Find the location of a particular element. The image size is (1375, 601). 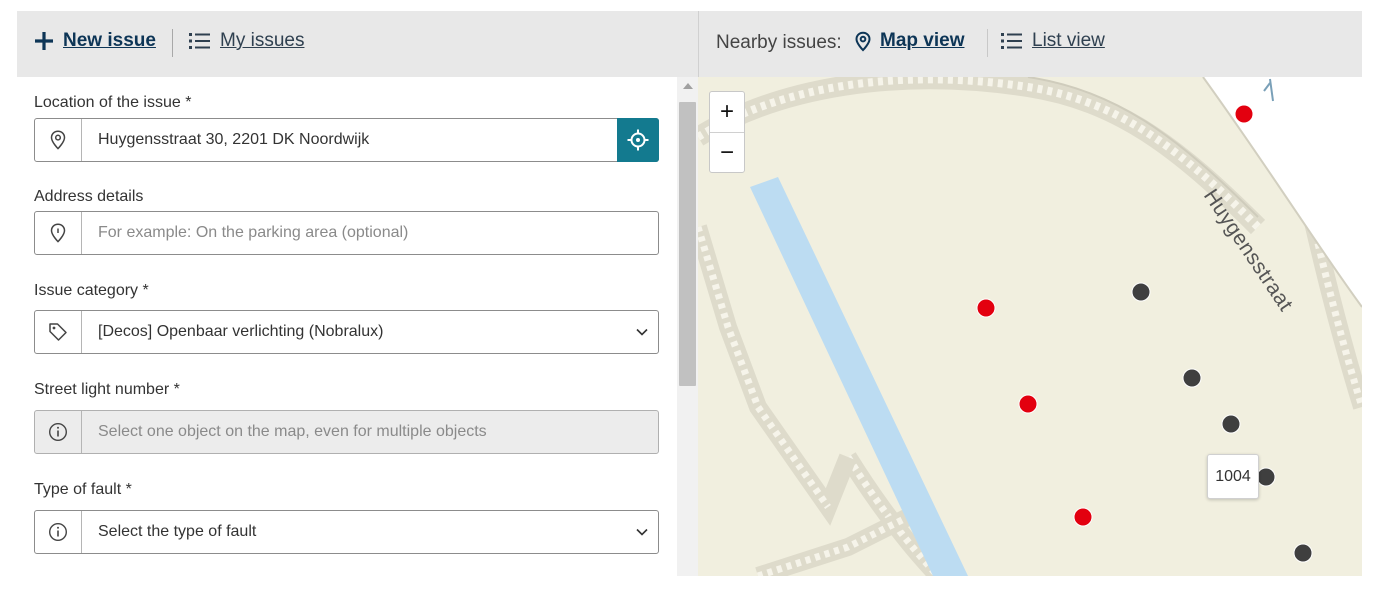

address-details-label: Address details is located at coordinates (89, 196).